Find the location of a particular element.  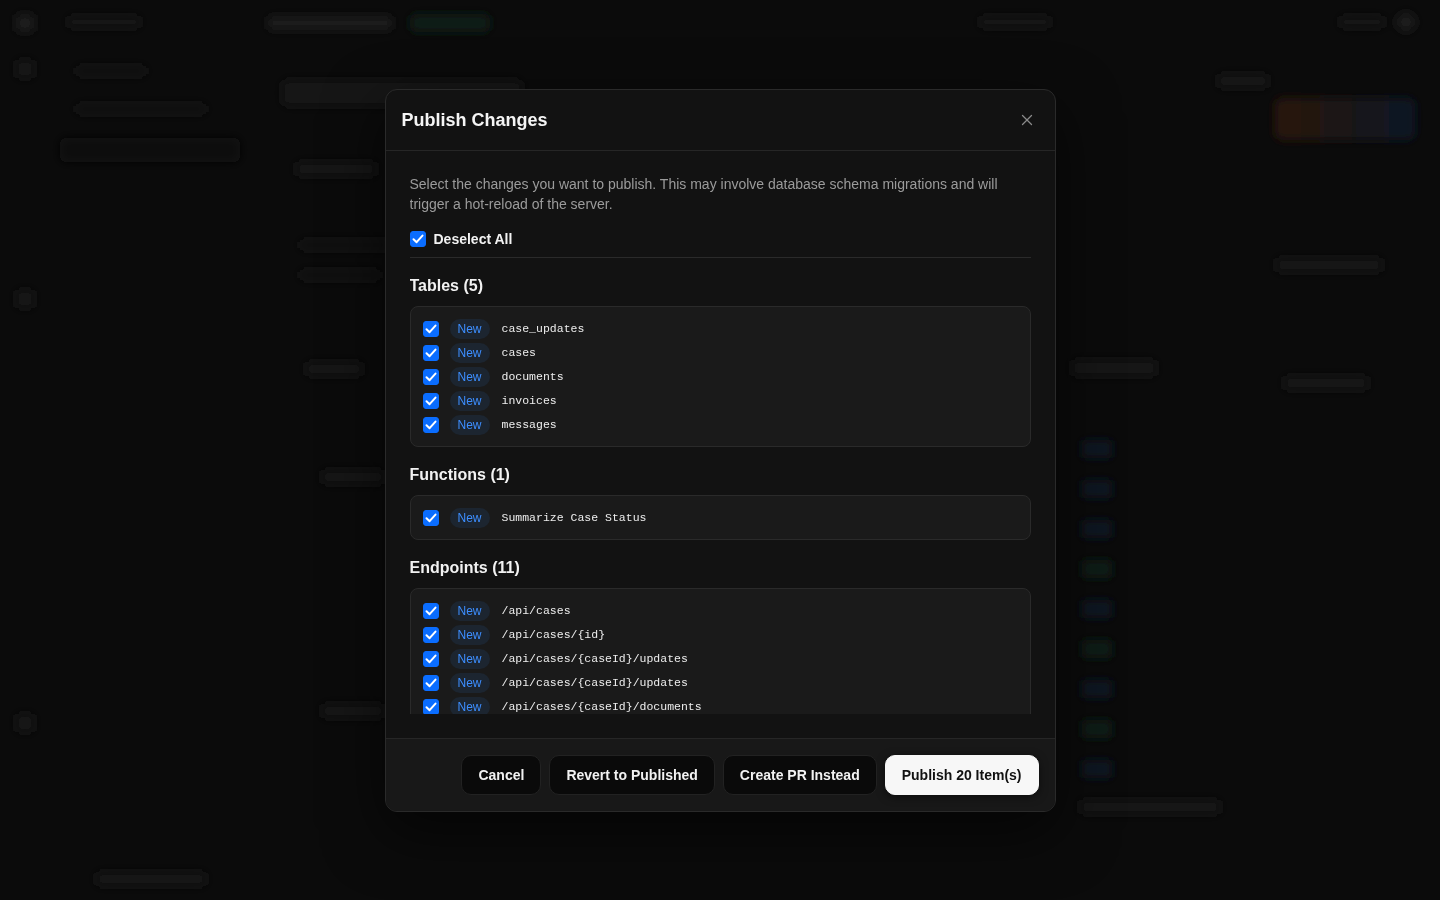

secondary-action-button: Create PR Instead is located at coordinates (799, 774).